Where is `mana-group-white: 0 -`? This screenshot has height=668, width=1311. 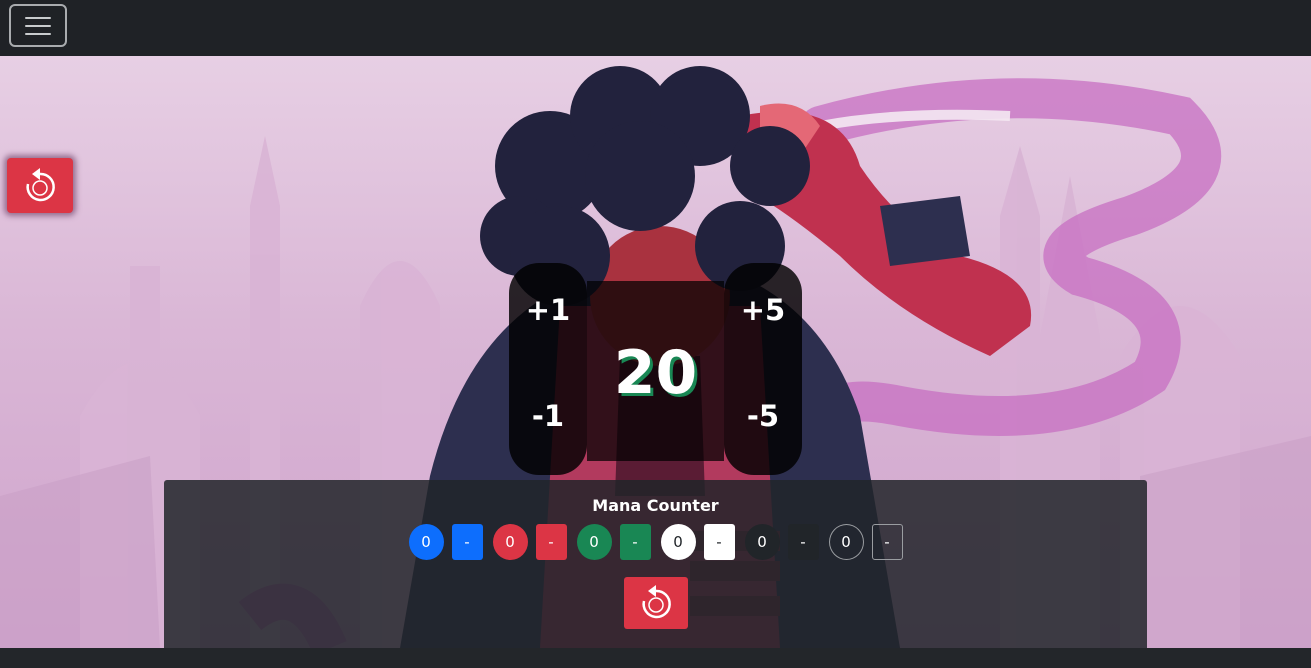
mana-group-white: 0 - is located at coordinates (697, 542).